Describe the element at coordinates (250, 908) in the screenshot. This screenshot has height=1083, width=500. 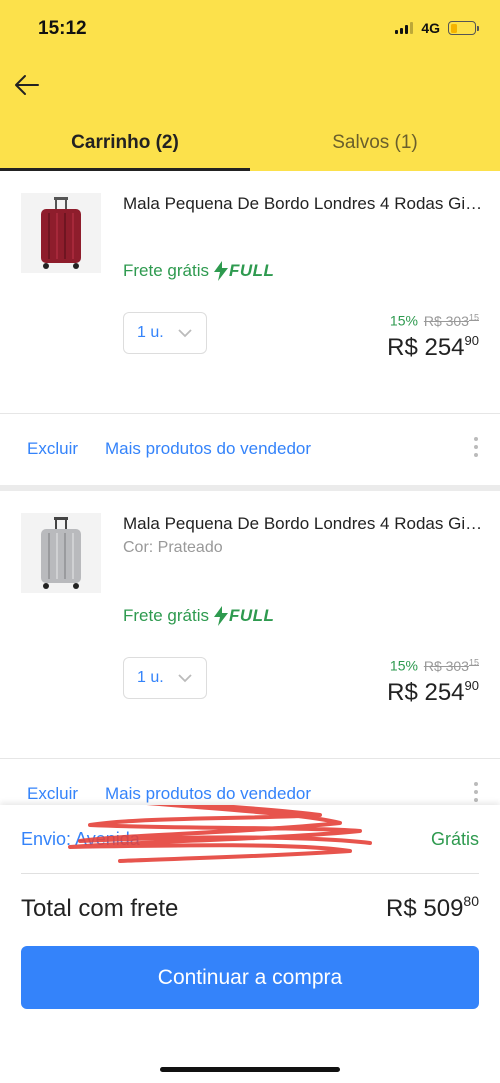
I see `total-row: Total com frete R$ 50980` at that location.